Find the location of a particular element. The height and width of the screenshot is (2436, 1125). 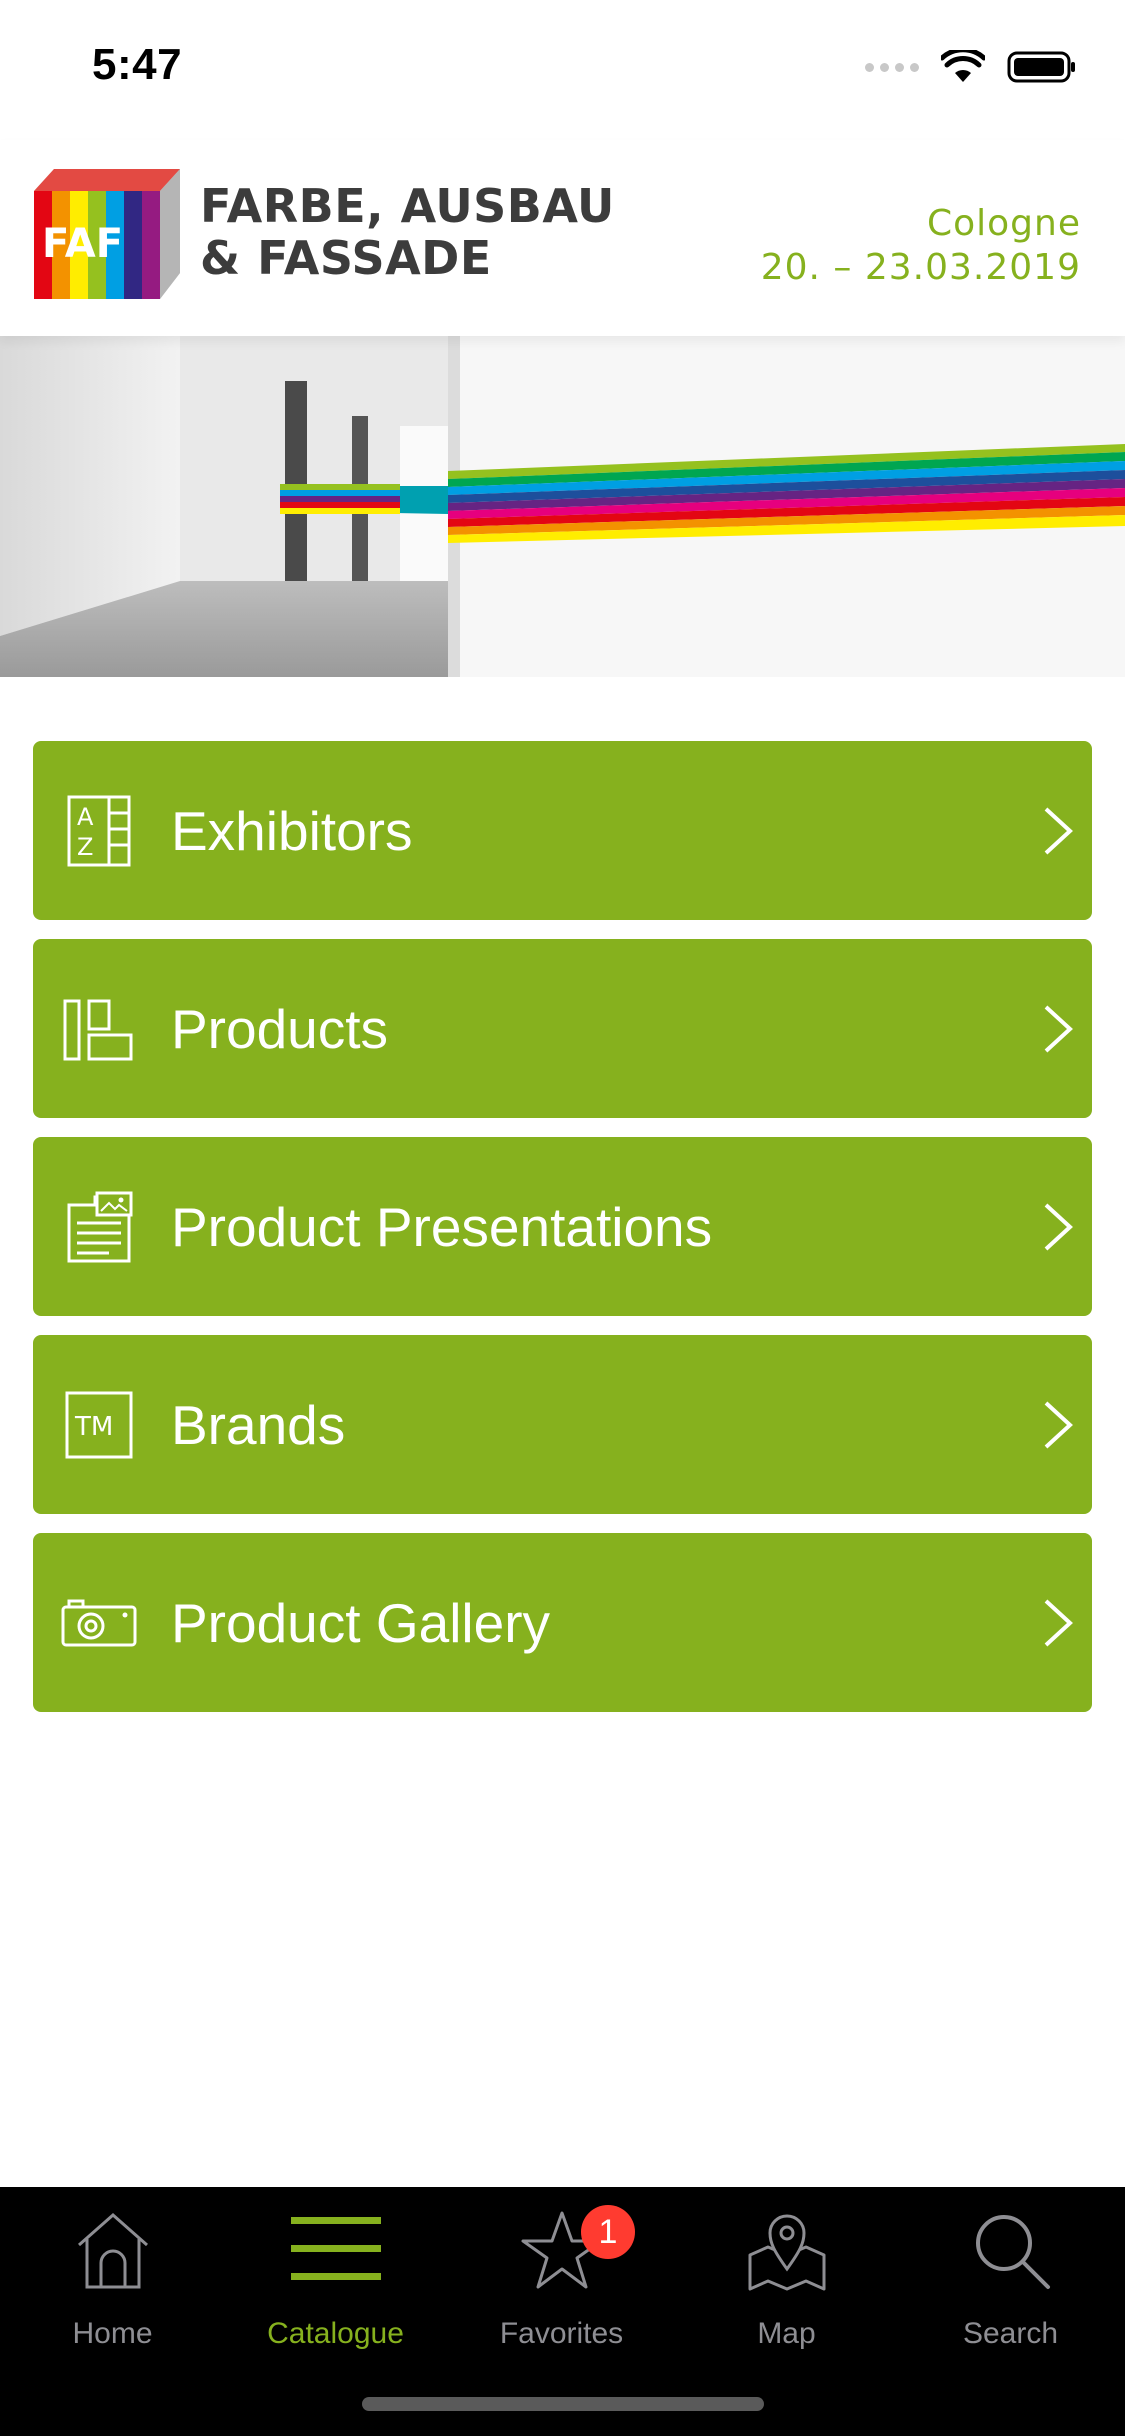

hero-banner-image is located at coordinates (562, 506).